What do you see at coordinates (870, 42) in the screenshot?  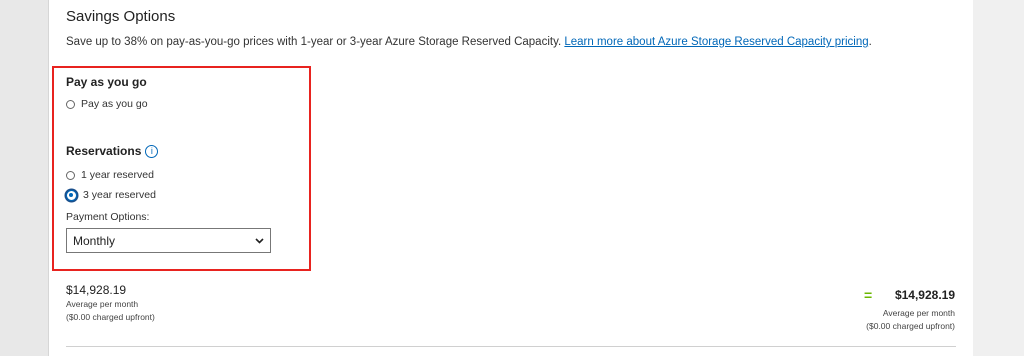 I see `description-period: .` at bounding box center [870, 42].